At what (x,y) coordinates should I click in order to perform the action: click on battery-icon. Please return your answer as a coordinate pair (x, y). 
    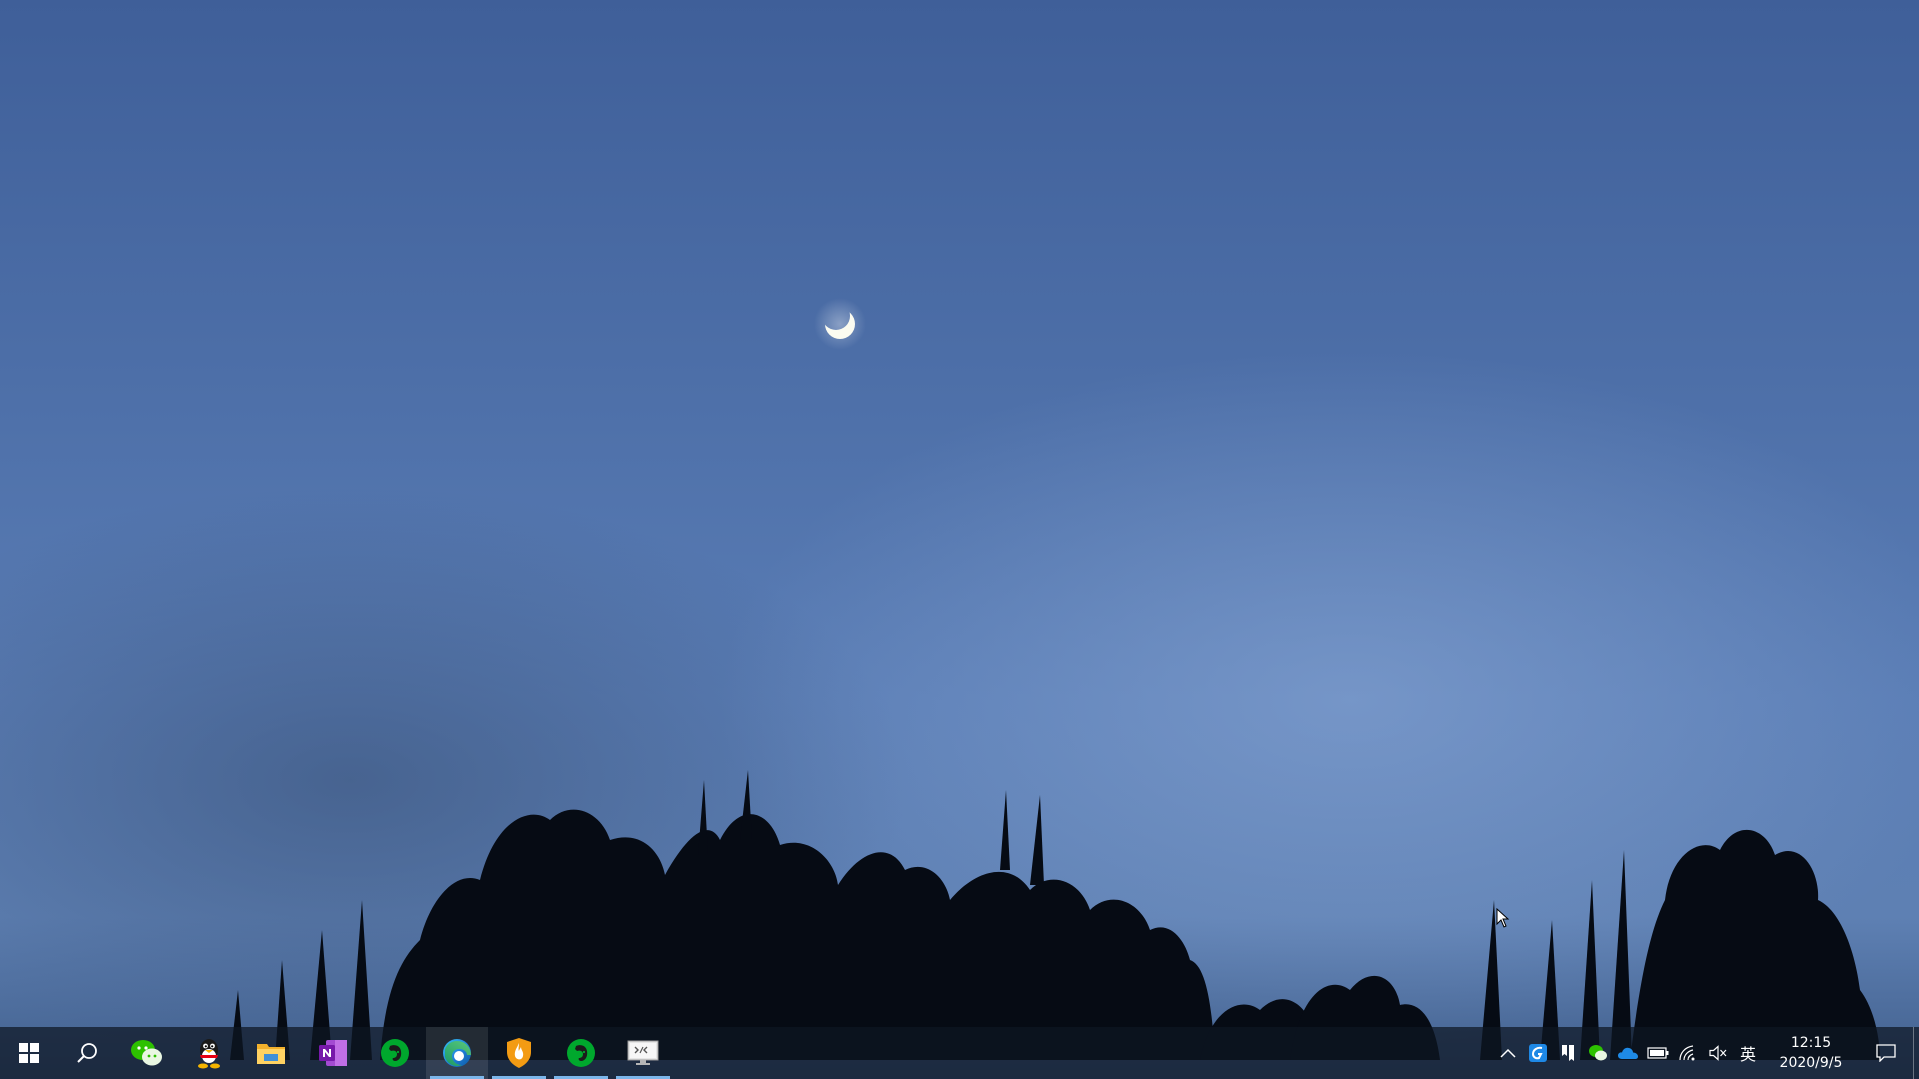
    Looking at the image, I should click on (1658, 1053).